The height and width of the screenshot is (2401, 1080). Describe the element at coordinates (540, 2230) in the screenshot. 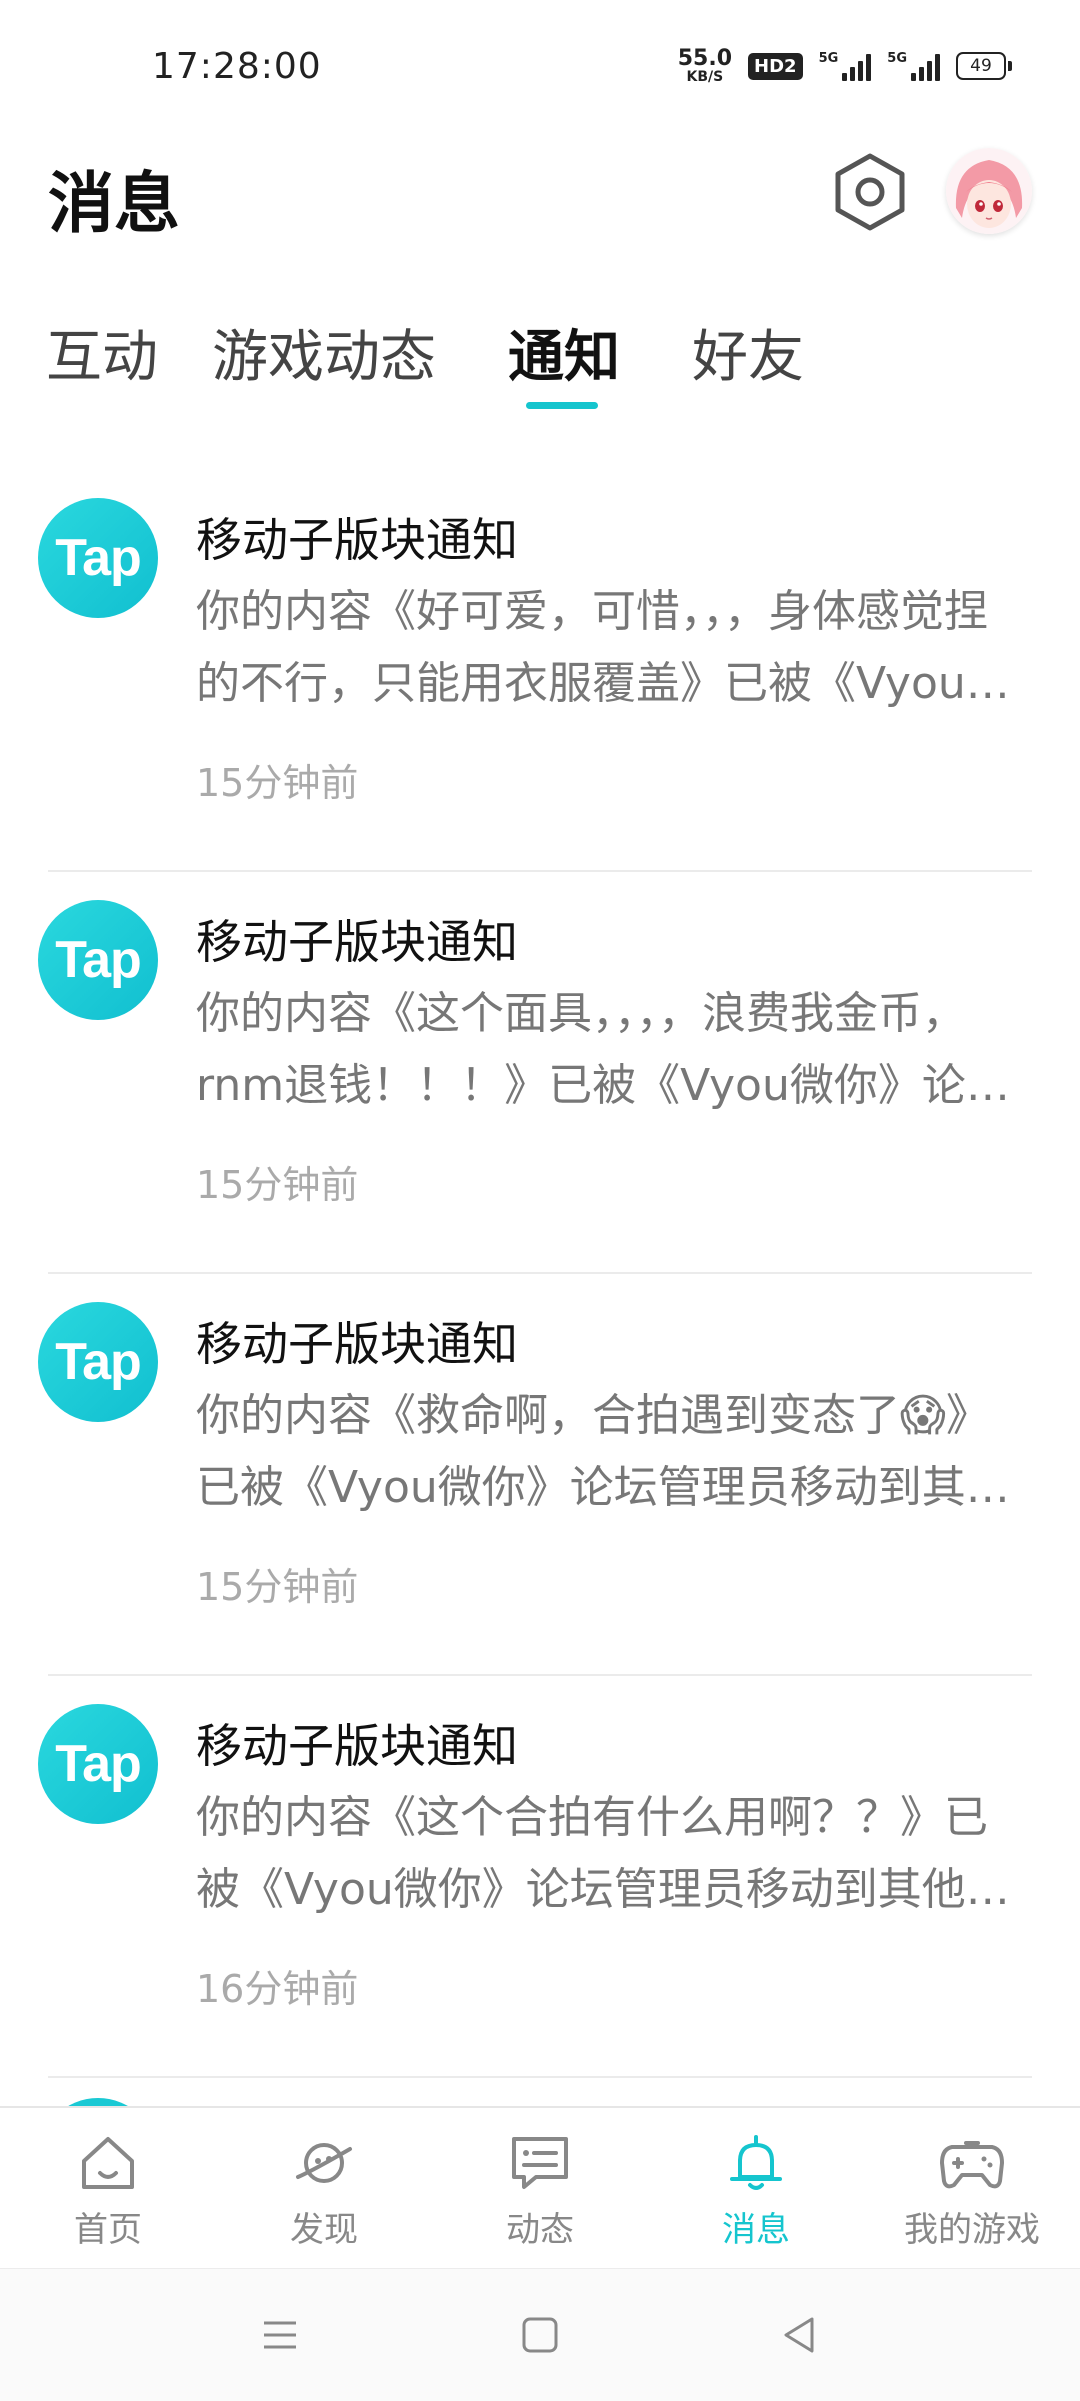

I see `nav-label: 动态` at that location.